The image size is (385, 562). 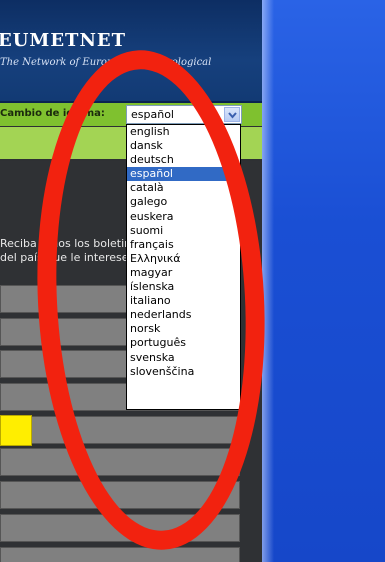 I want to click on country-row, so click(x=120, y=554).